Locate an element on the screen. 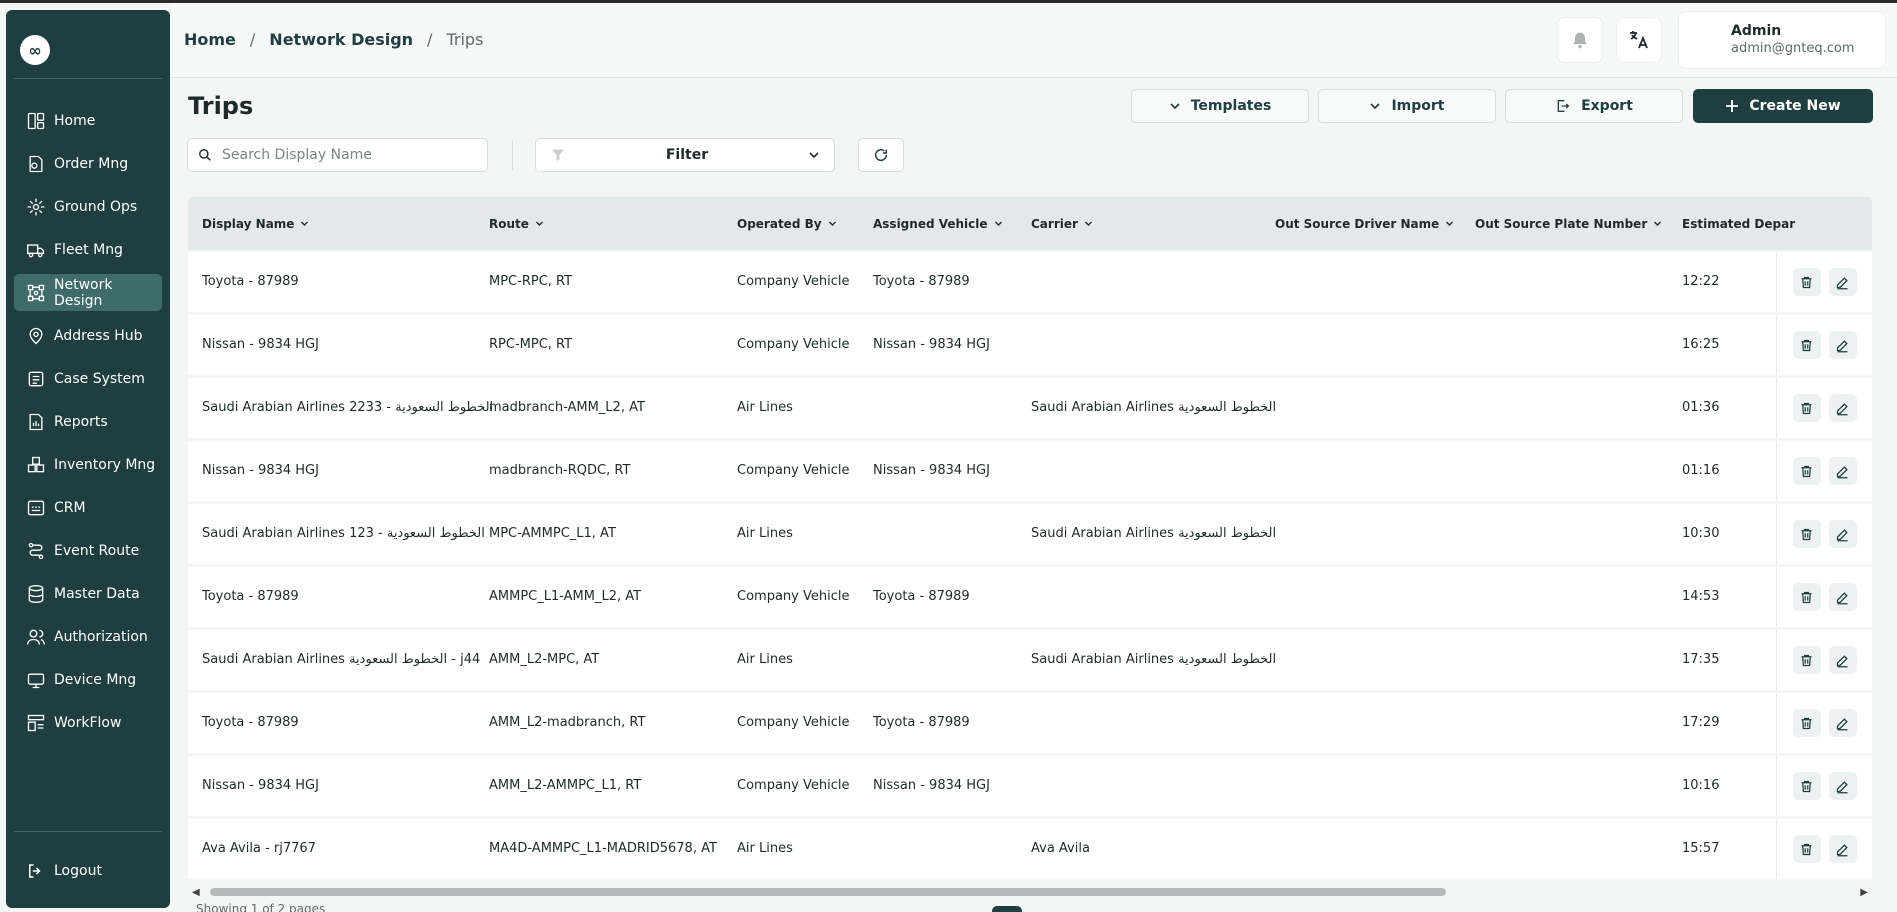 The height and width of the screenshot is (912, 1897). breadcrumb-network-design: Network Design is located at coordinates (341, 39).